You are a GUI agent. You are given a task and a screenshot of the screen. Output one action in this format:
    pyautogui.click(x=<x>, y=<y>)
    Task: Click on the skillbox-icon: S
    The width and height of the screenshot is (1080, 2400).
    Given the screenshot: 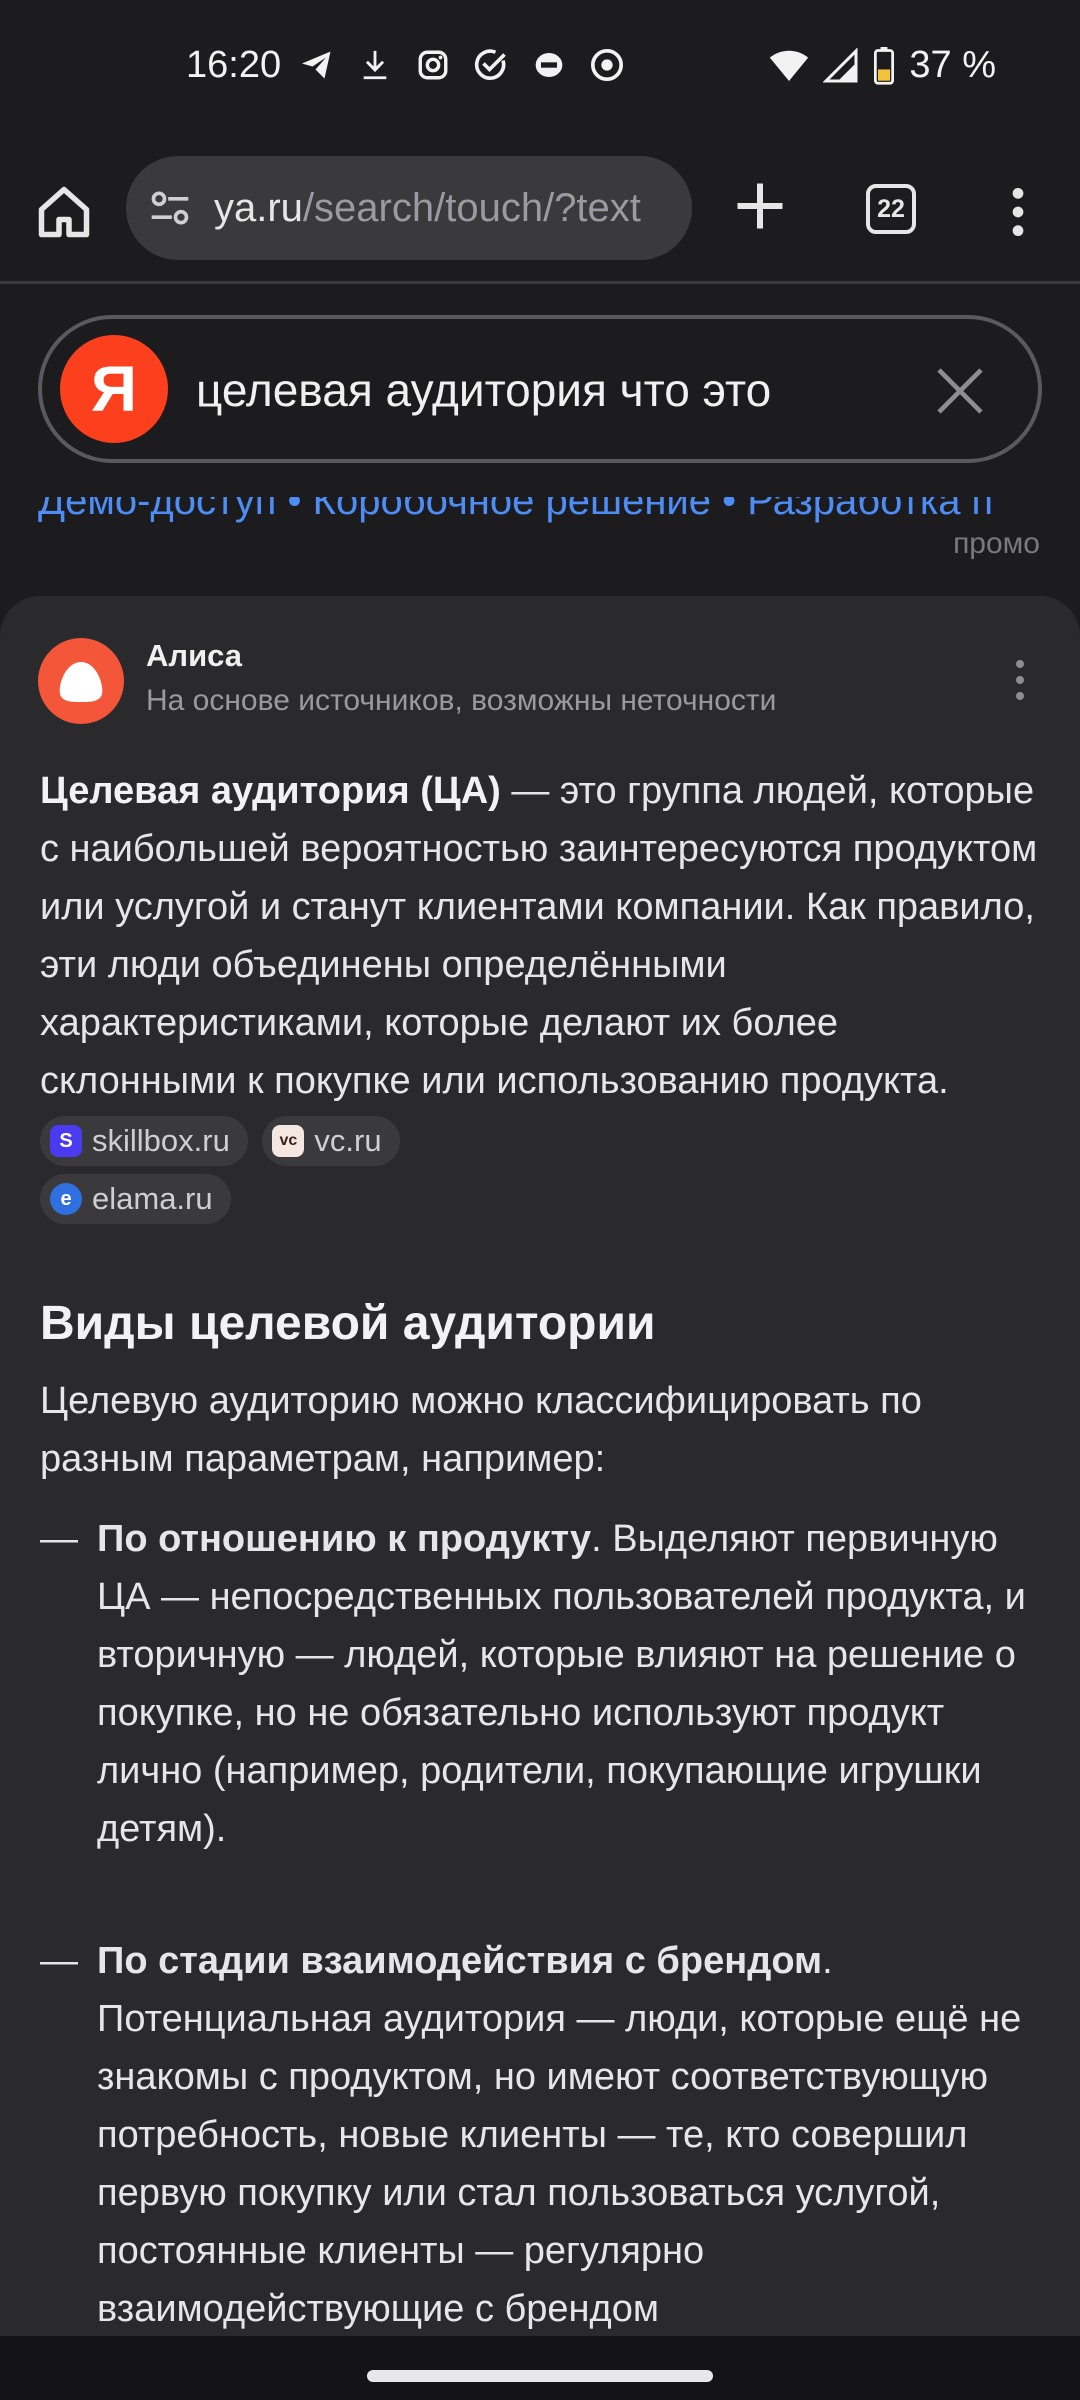 What is the action you would take?
    pyautogui.click(x=66, y=1140)
    